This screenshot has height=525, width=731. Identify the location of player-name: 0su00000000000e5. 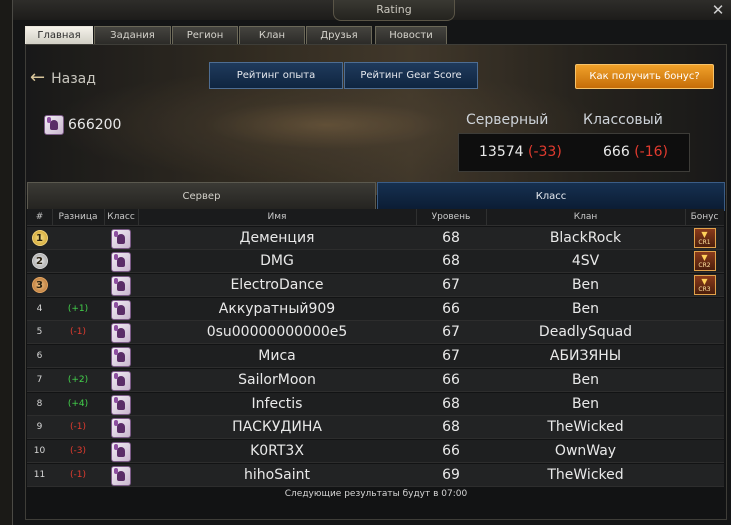
(277, 332).